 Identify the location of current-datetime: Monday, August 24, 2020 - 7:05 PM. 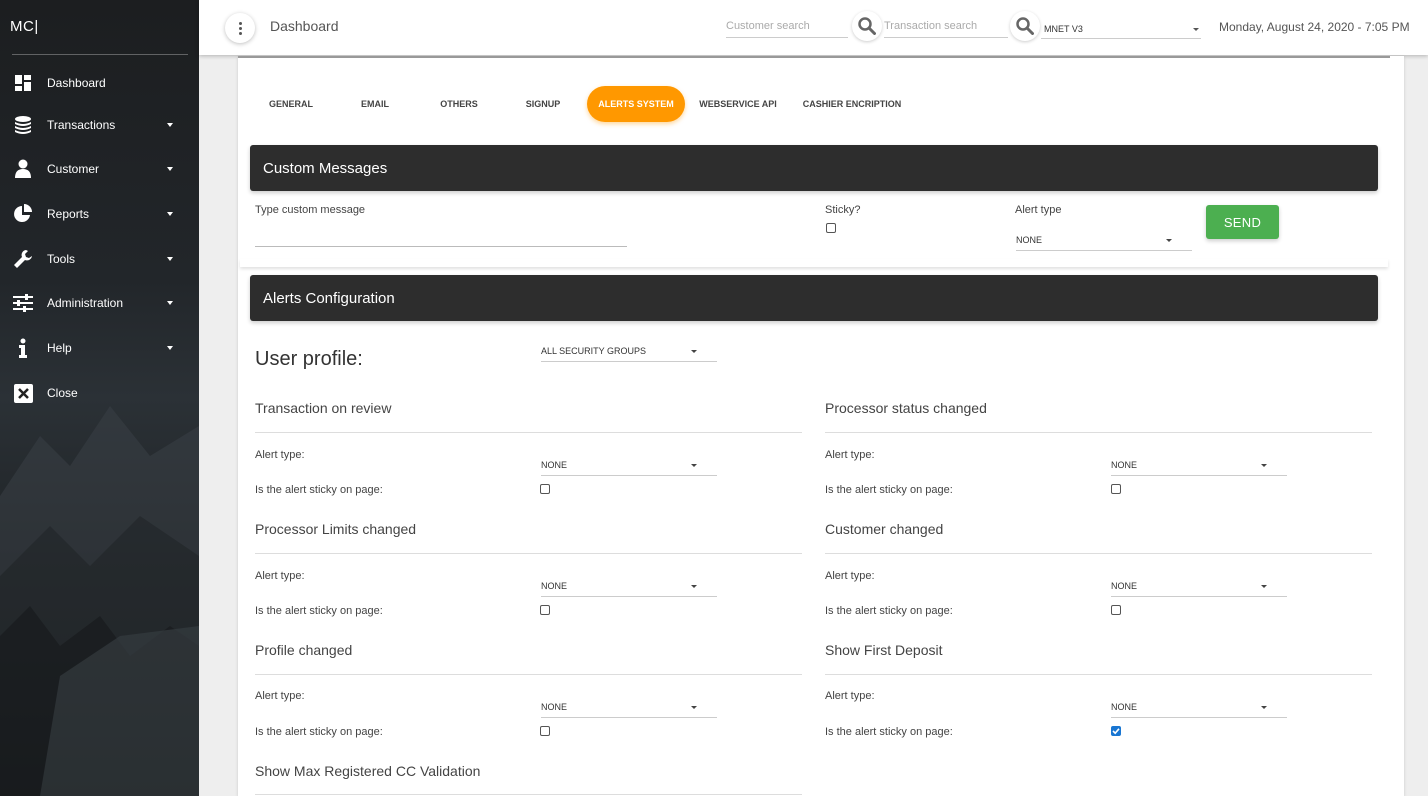
(1314, 27).